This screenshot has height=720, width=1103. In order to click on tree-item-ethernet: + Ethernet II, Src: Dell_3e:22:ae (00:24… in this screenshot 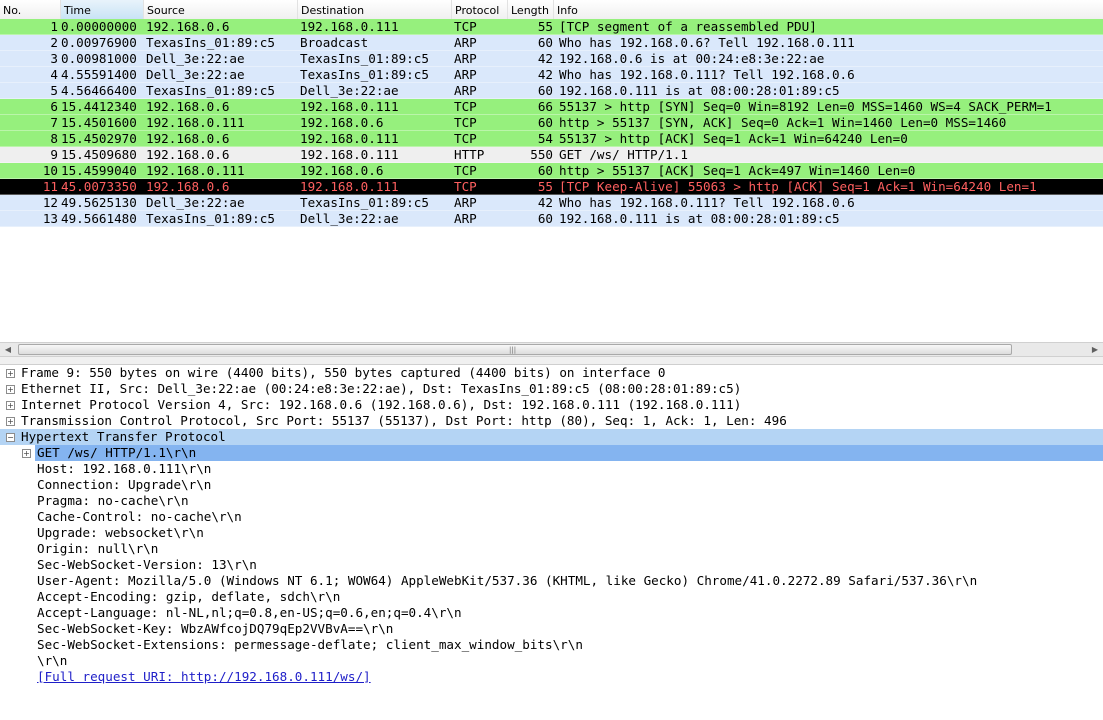, I will do `click(551, 389)`.